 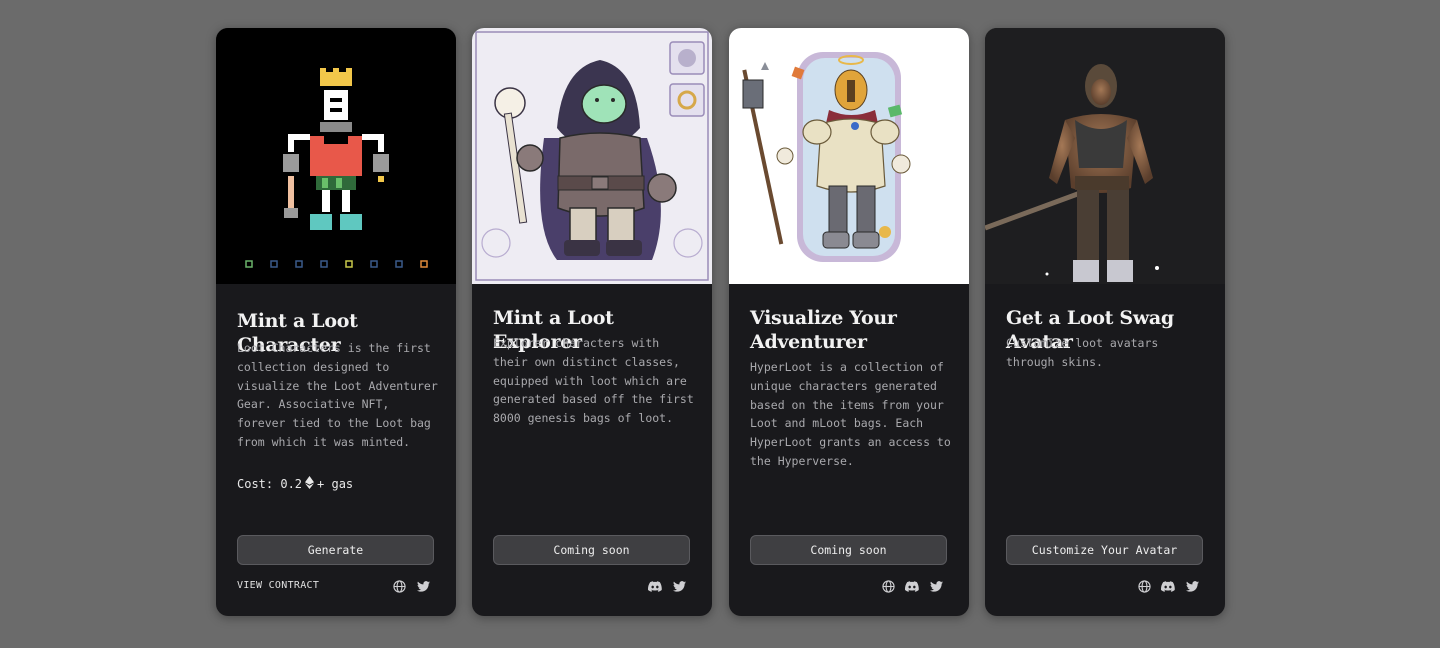 I want to click on swag-avatar-image, so click(x=1105, y=156).